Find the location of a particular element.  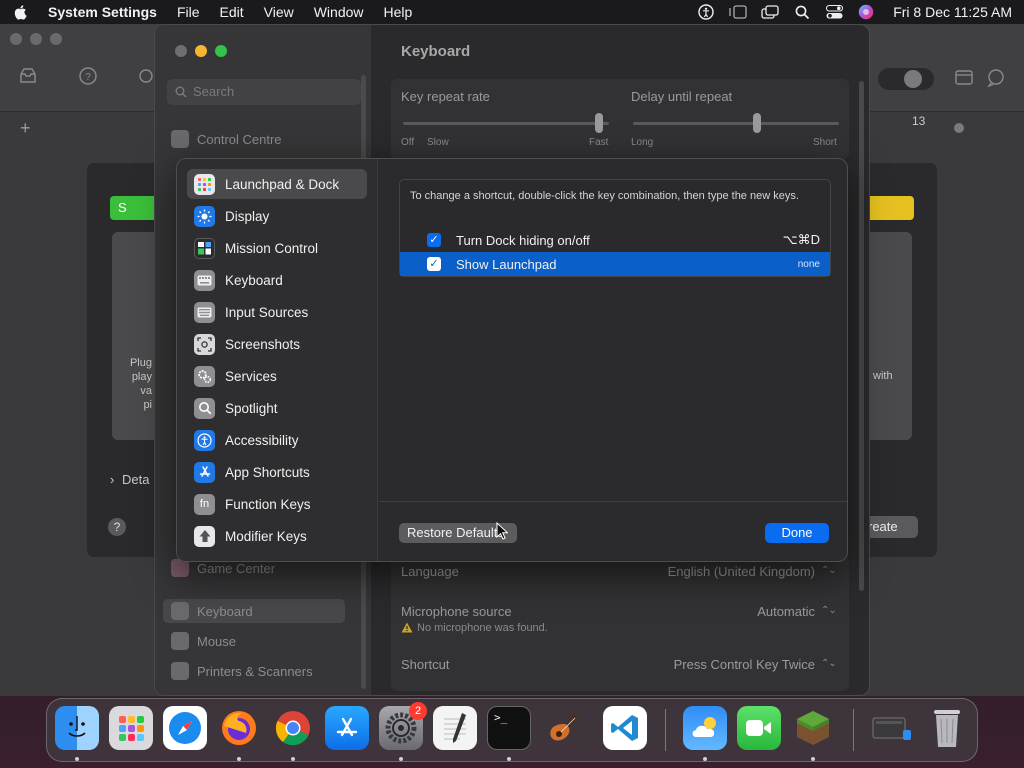

background-yellow-button is located at coordinates (890, 208).